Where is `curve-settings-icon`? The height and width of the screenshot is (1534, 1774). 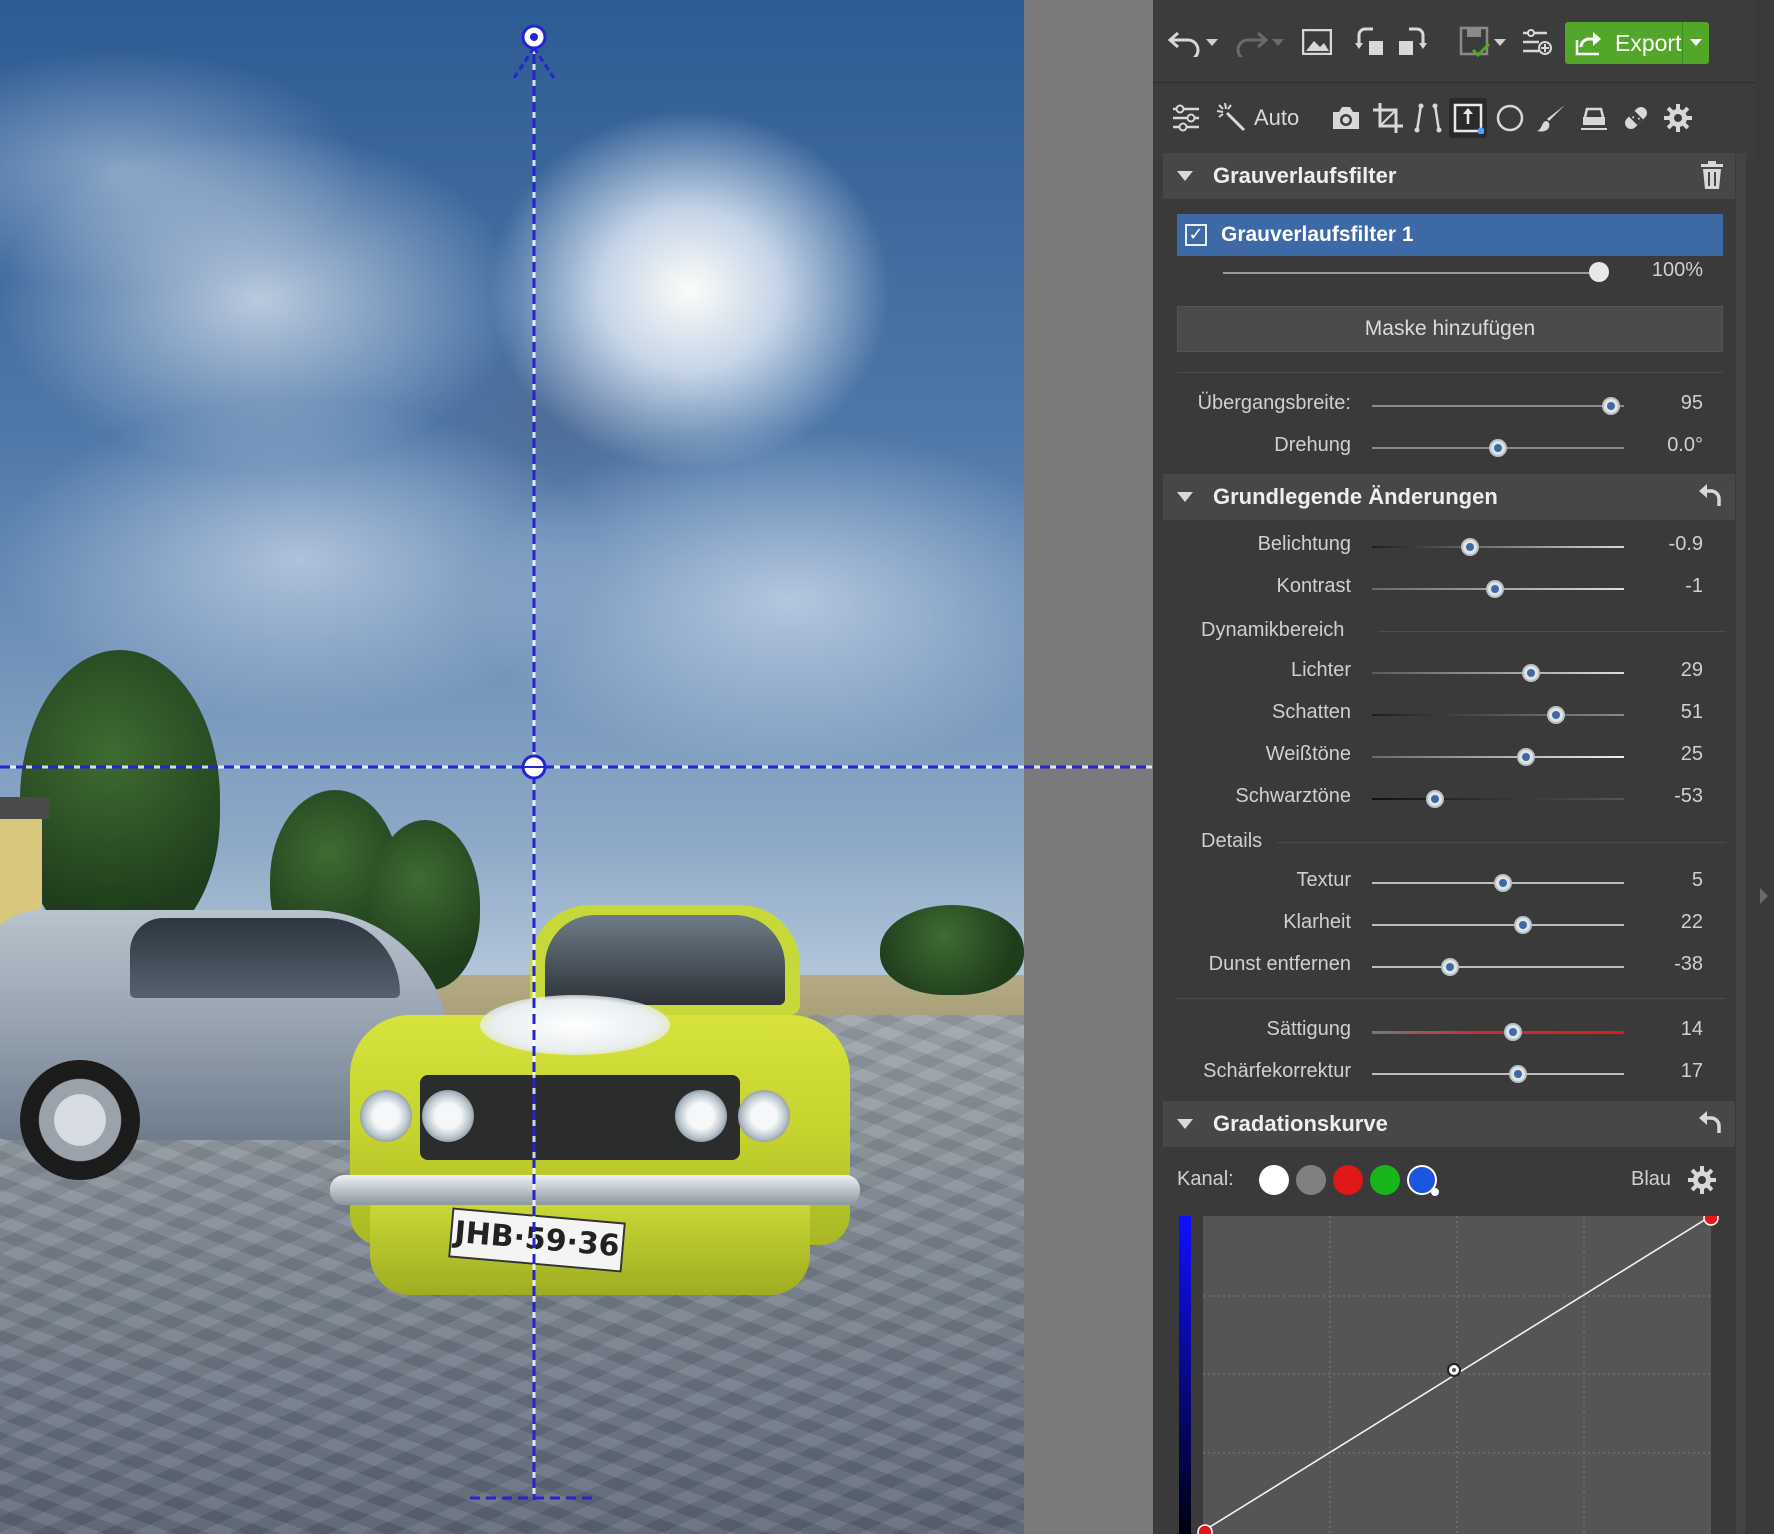 curve-settings-icon is located at coordinates (1702, 1182).